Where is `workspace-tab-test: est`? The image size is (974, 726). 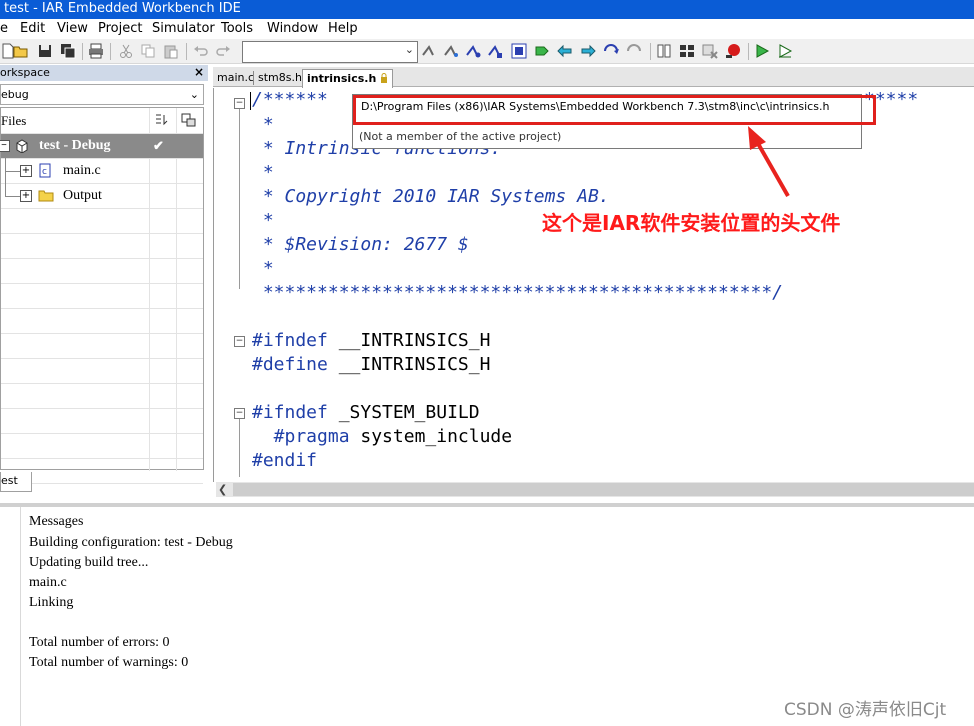 workspace-tab-test: est is located at coordinates (16, 482).